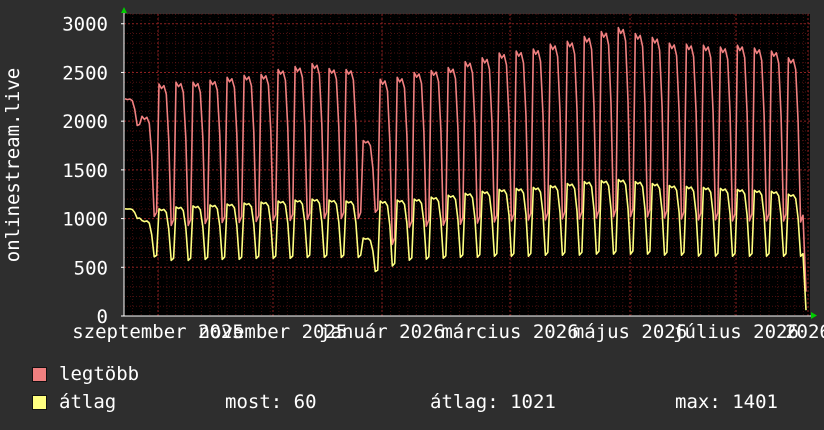 This screenshot has height=430, width=824. Describe the element at coordinates (85, 25) in the screenshot. I see `y-tick-label: 3000` at that location.